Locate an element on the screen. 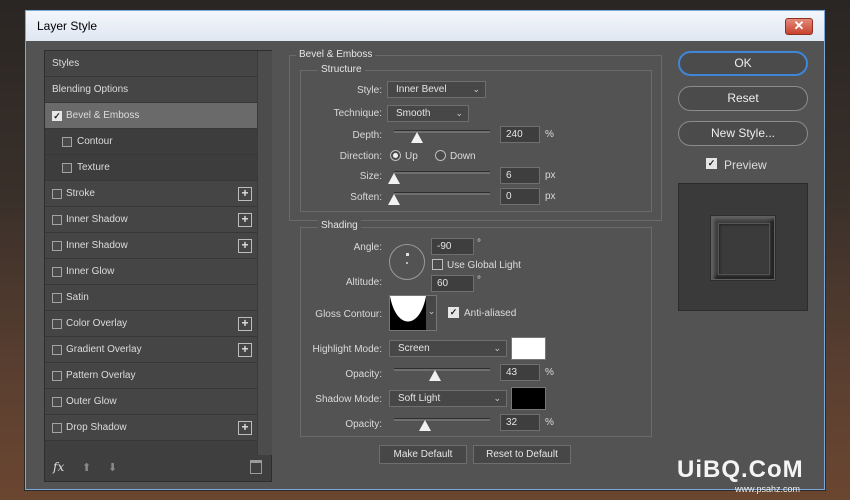  close-button: ✕ is located at coordinates (799, 26).